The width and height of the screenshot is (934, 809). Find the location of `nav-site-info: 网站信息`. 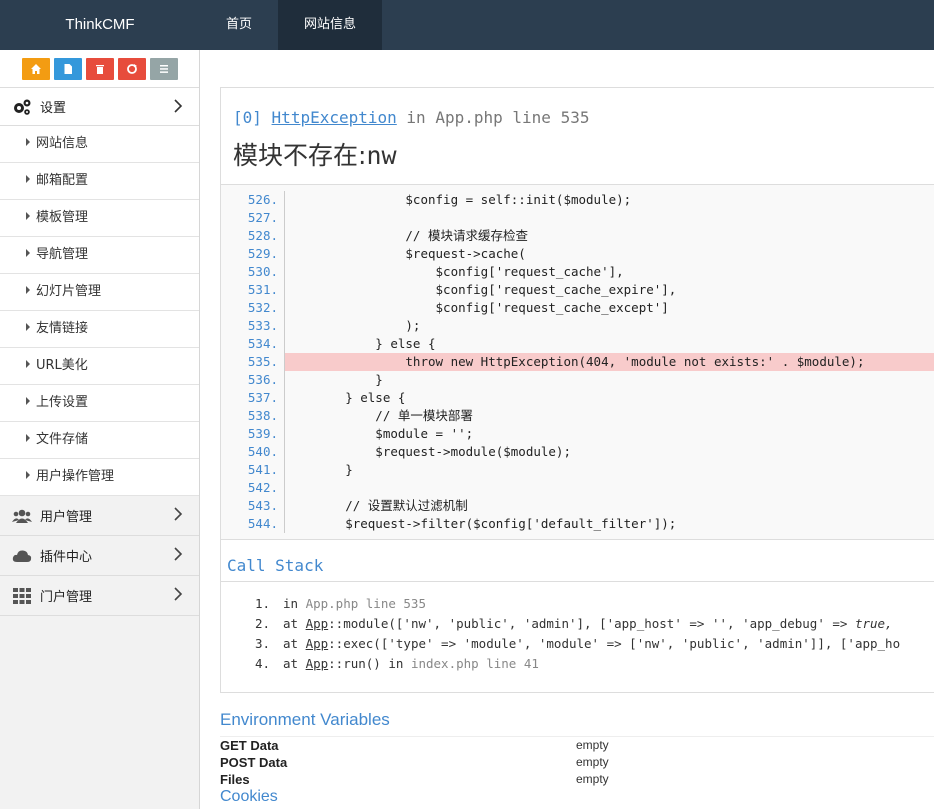

nav-site-info: 网站信息 is located at coordinates (330, 25).